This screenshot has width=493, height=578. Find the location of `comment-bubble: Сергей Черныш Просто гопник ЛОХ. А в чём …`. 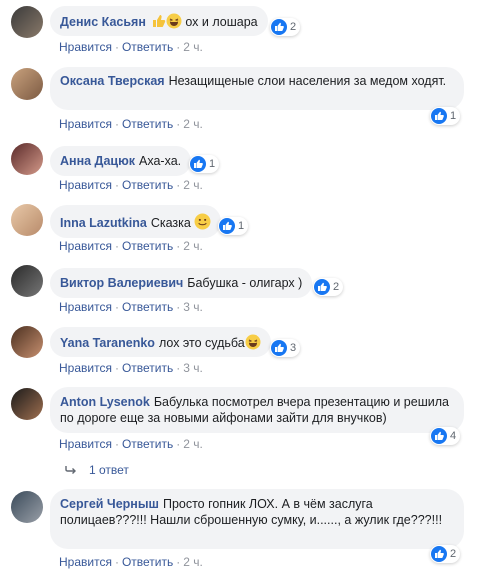

comment-bubble: Сергей Черныш Просто гопник ЛОХ. А в чём … is located at coordinates (257, 519).